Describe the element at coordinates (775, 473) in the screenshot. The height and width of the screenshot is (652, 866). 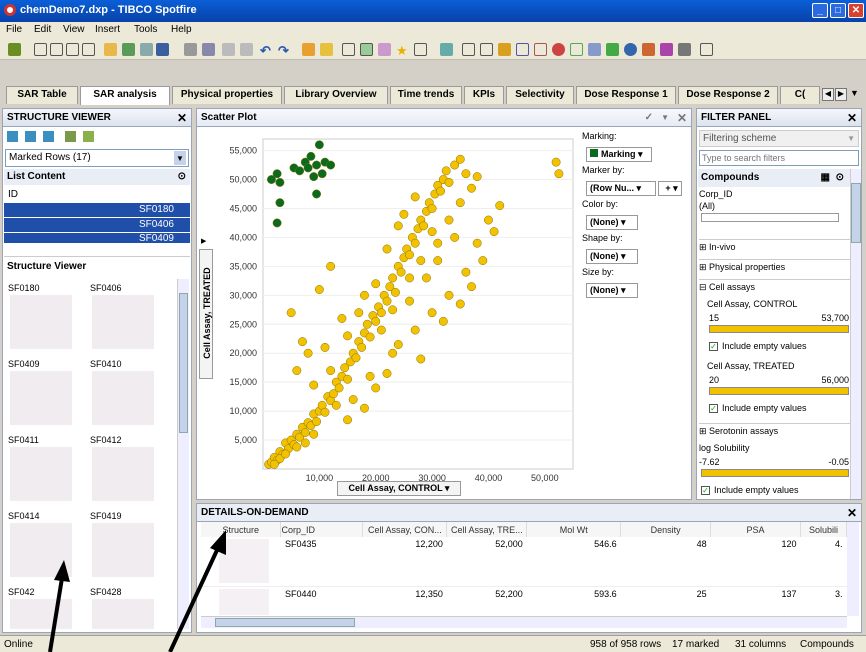
I see `solubility-range-slider` at that location.